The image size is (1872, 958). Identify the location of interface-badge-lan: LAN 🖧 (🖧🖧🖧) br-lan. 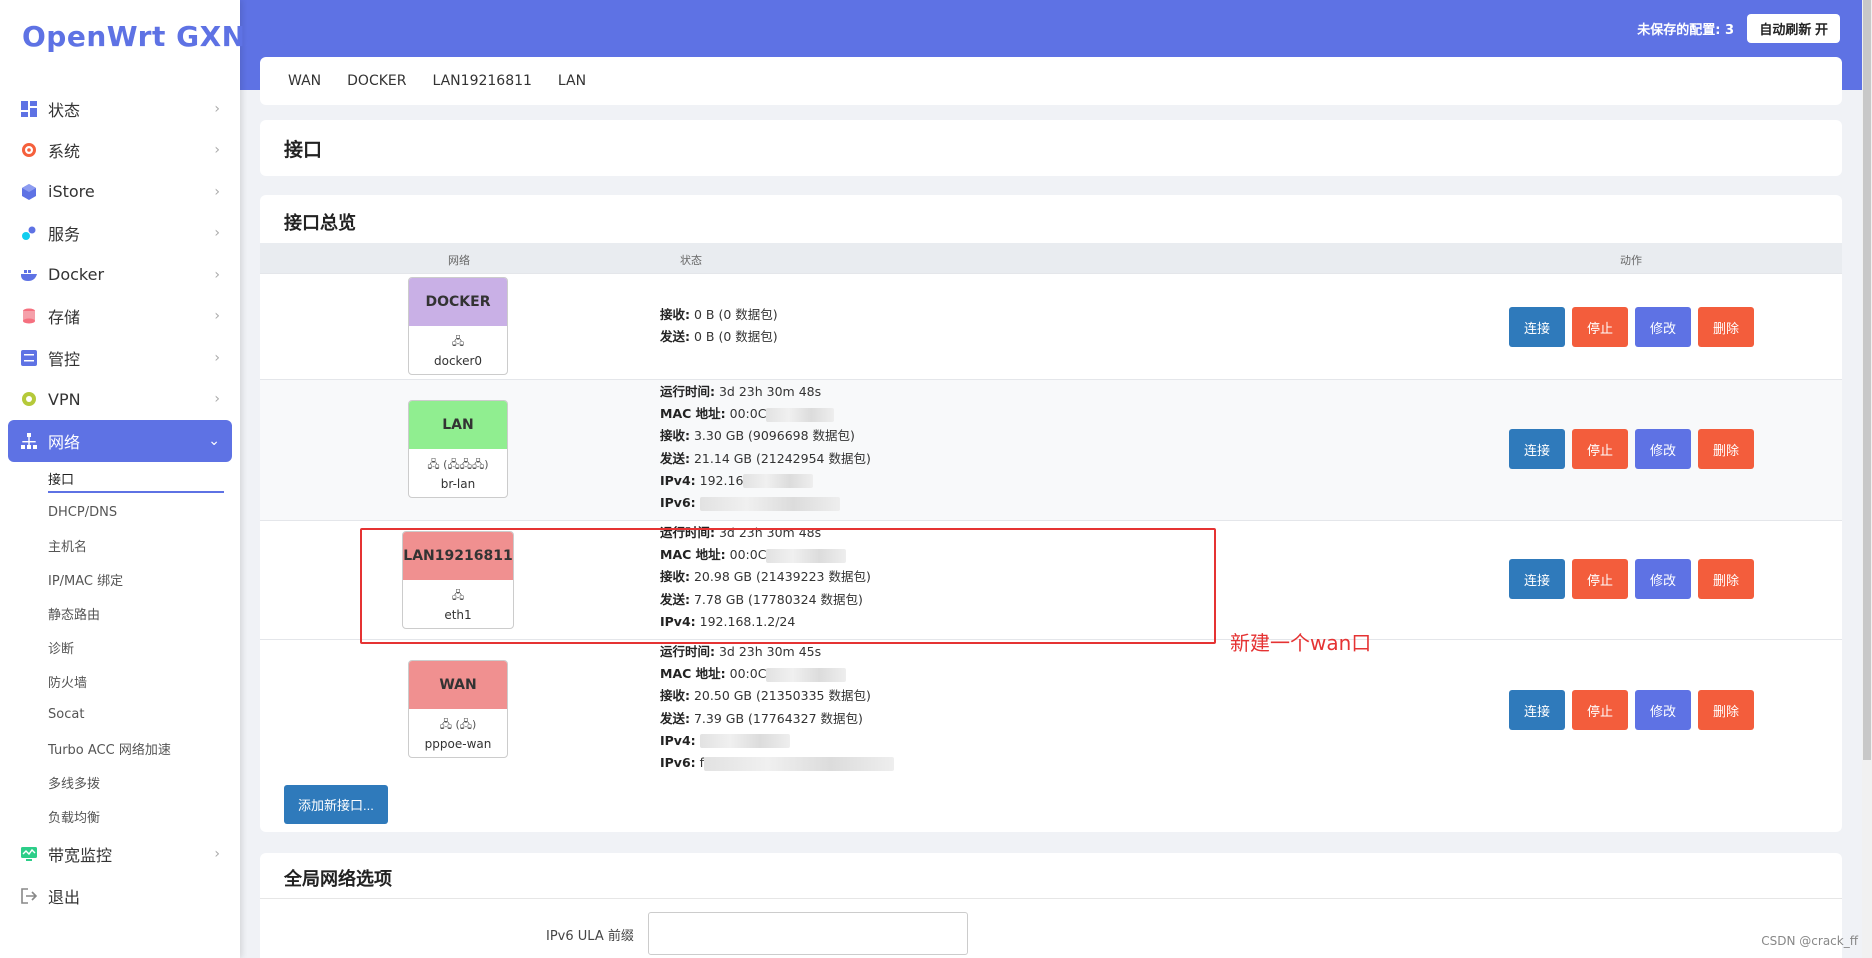
(458, 449).